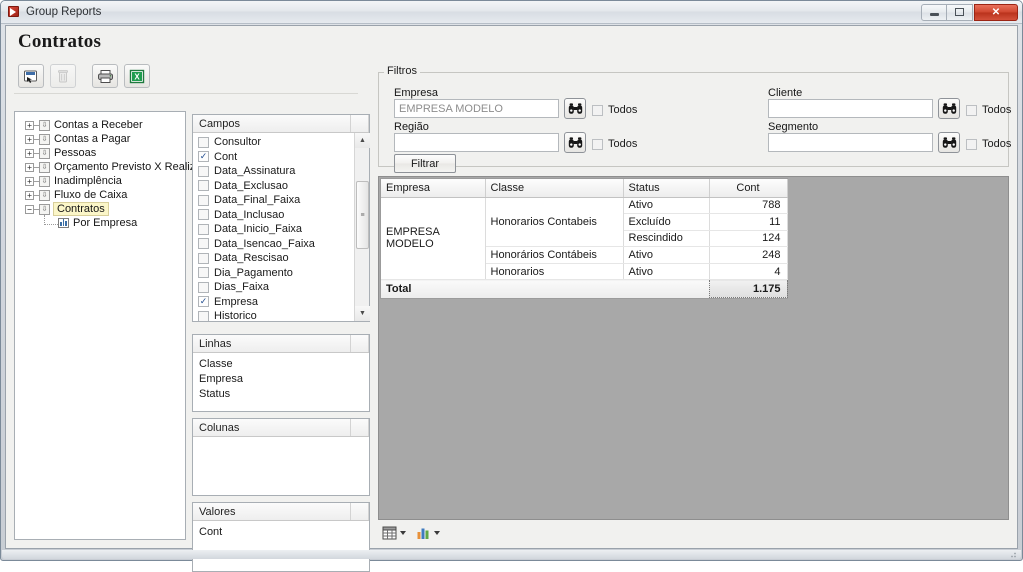 This screenshot has height=572, width=1023. Describe the element at coordinates (281, 512) in the screenshot. I see `valores-header: Valores` at that location.